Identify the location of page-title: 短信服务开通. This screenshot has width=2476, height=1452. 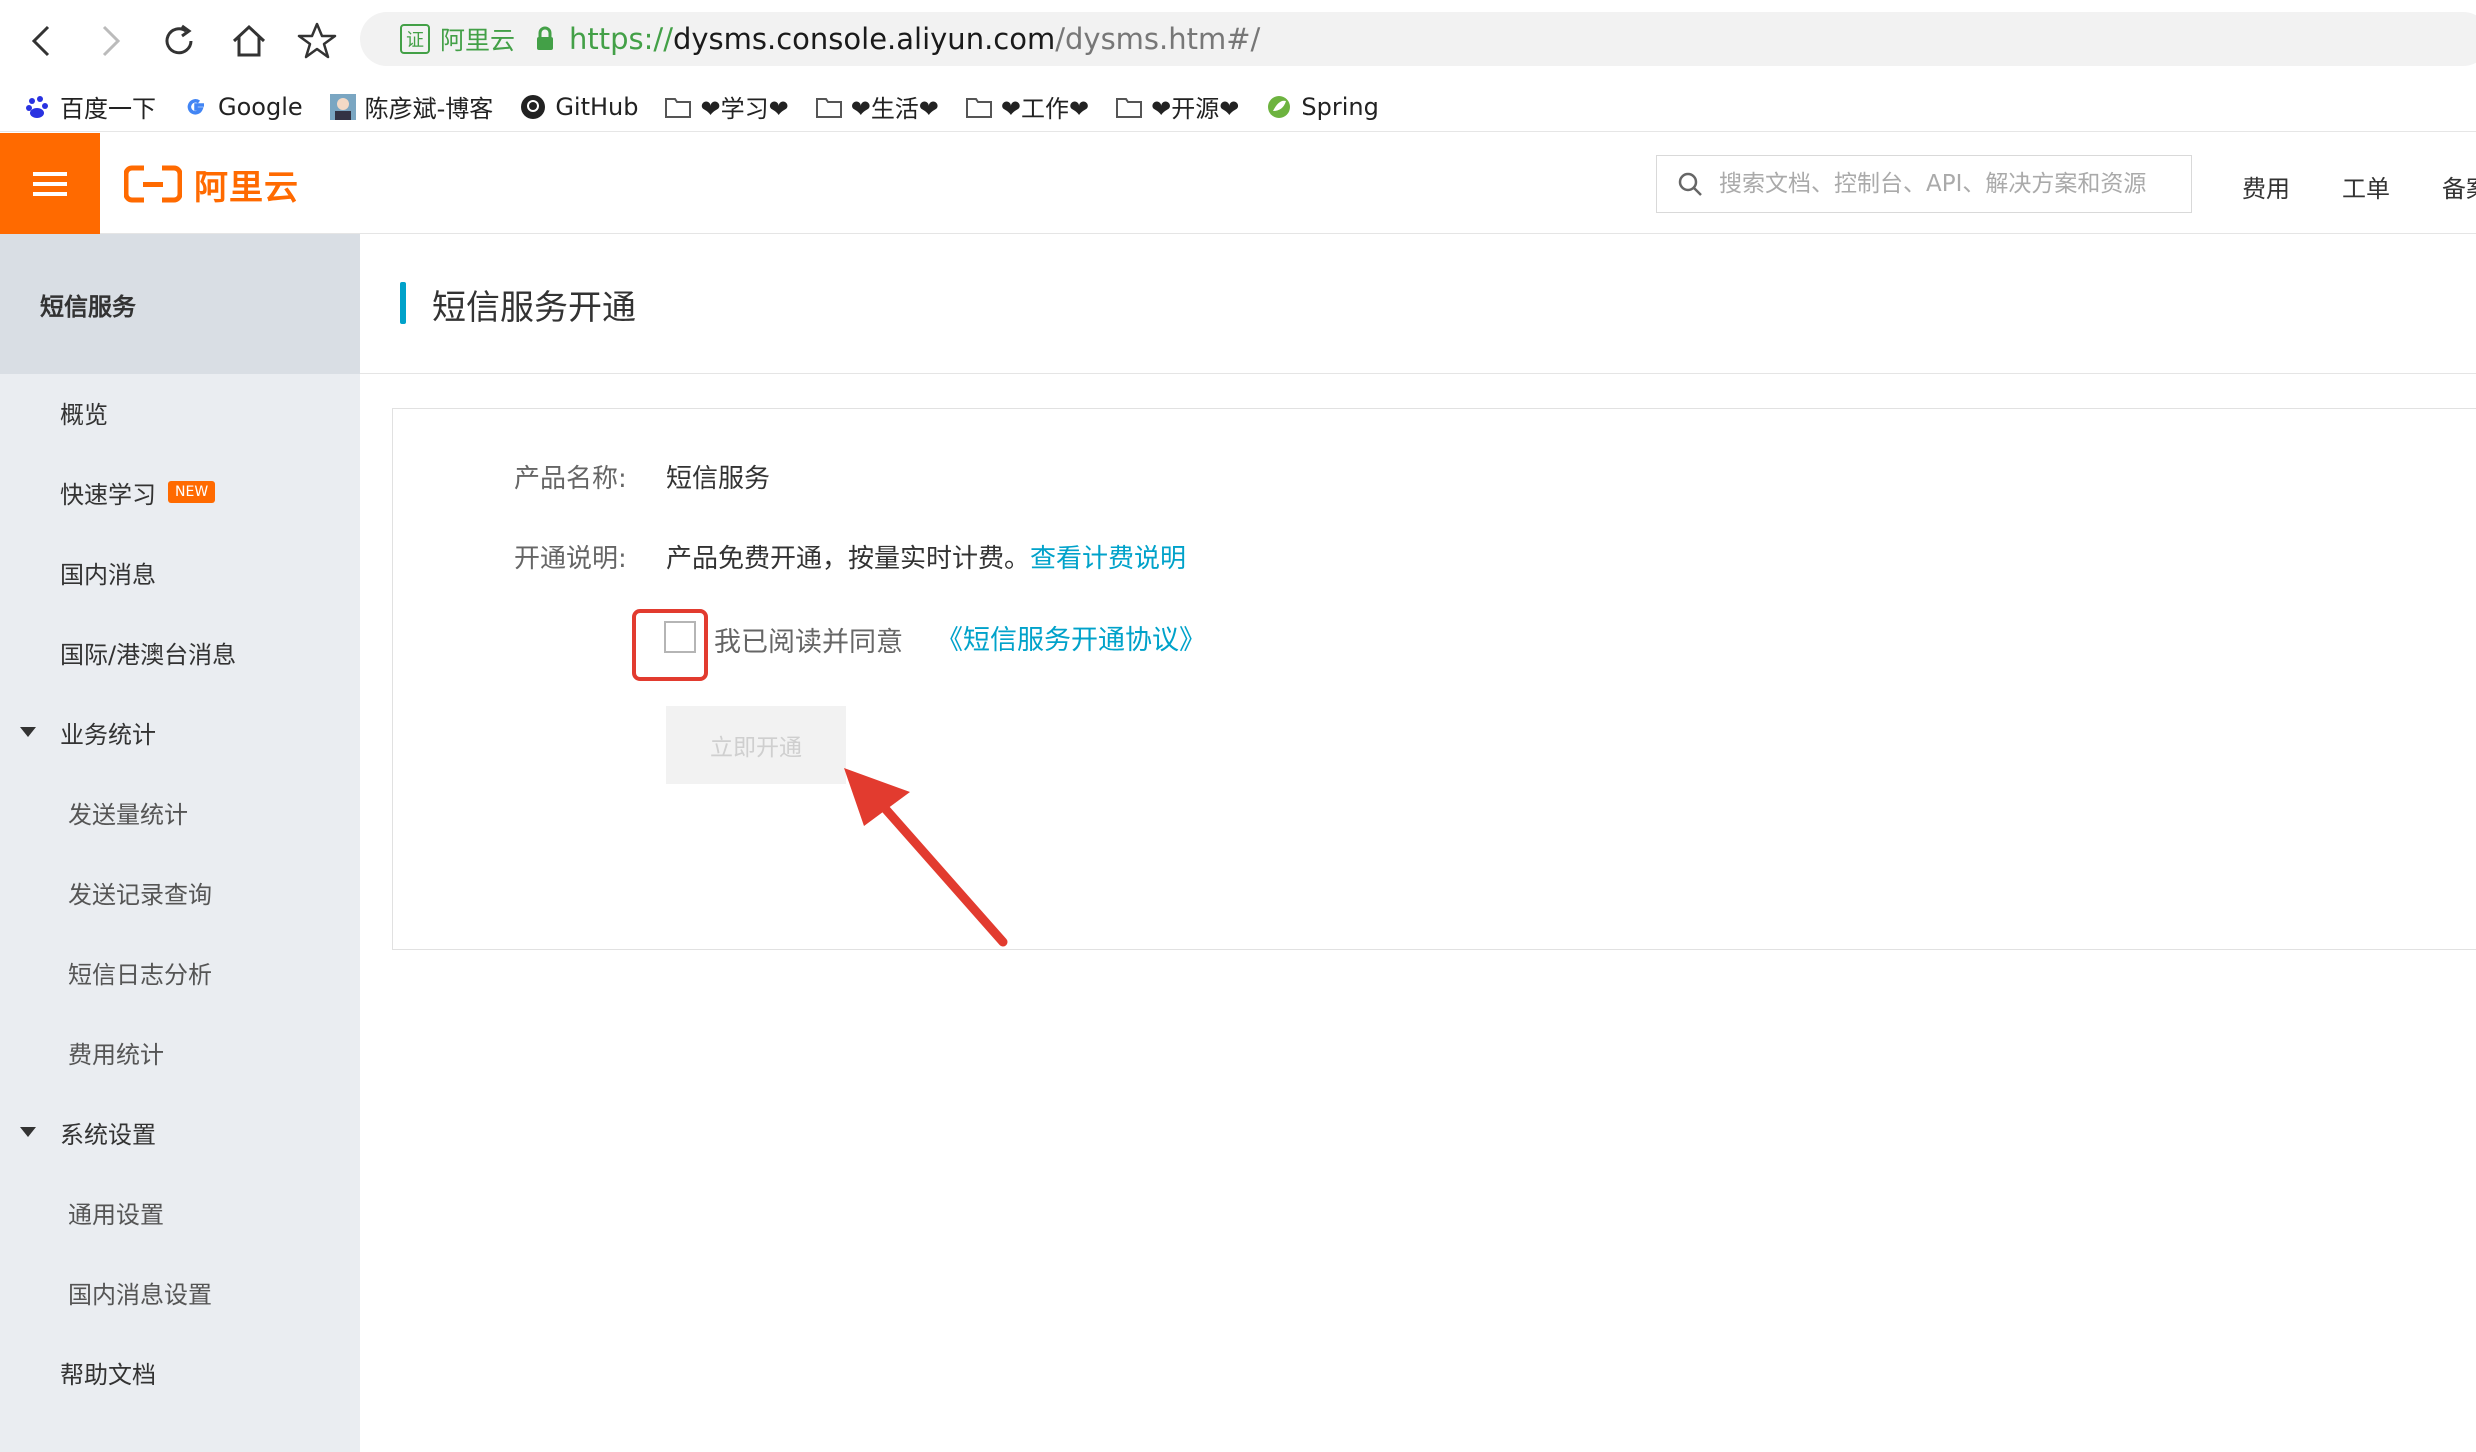
(534, 308).